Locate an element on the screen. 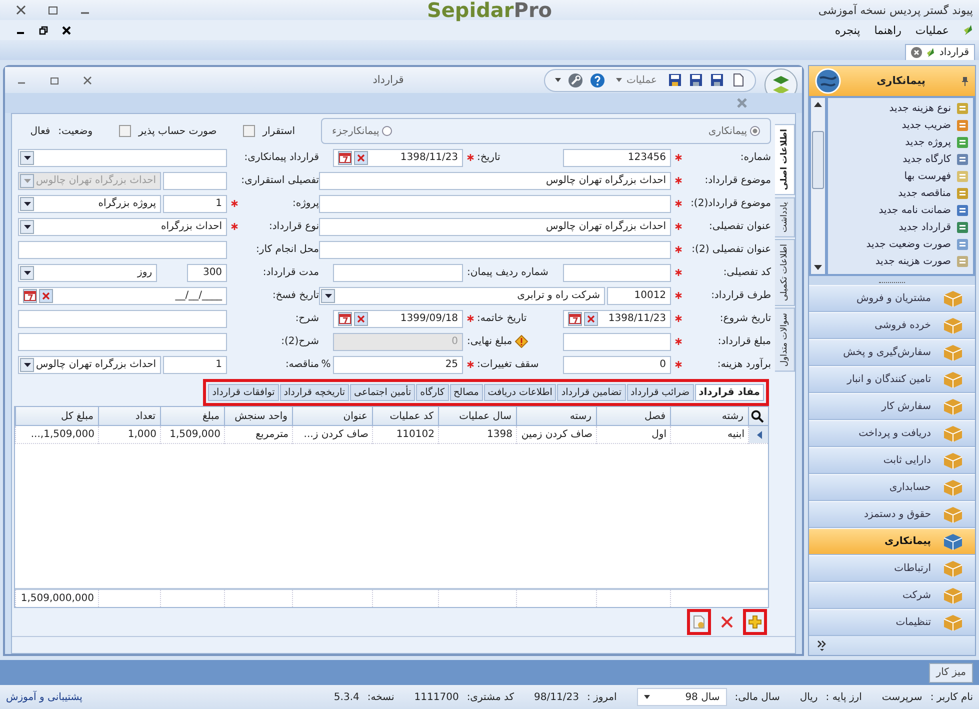 The width and height of the screenshot is (979, 709). column-header: عنوان is located at coordinates (332, 416).